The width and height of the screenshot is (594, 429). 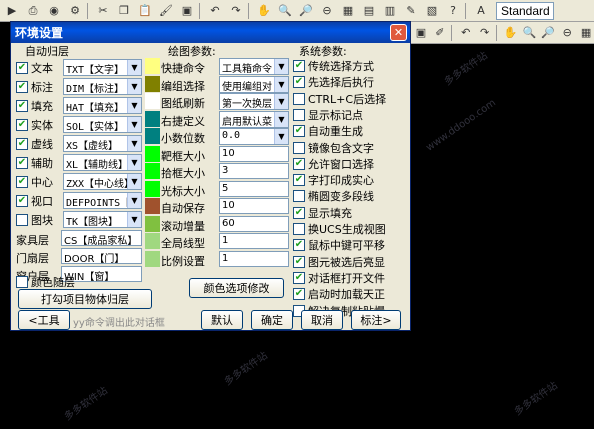 I want to click on design-center-icon: ▤, so click(x=369, y=11).